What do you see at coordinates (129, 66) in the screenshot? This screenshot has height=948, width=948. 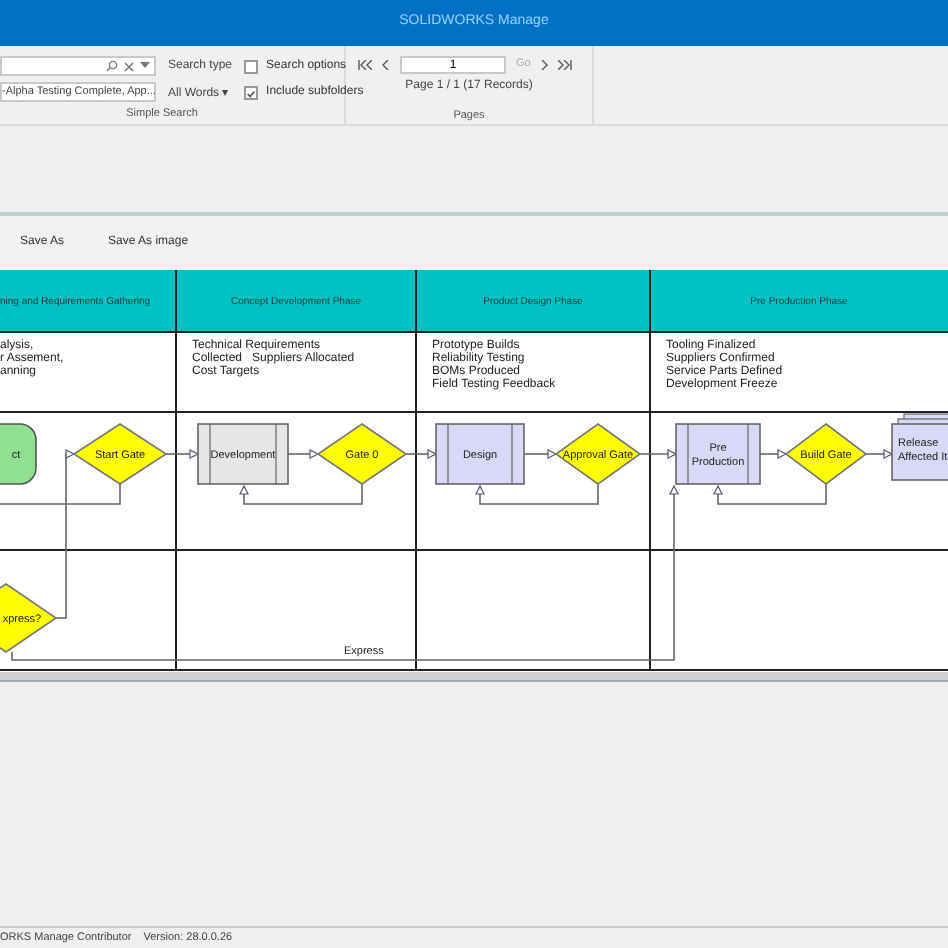 I see `close-icon` at bounding box center [129, 66].